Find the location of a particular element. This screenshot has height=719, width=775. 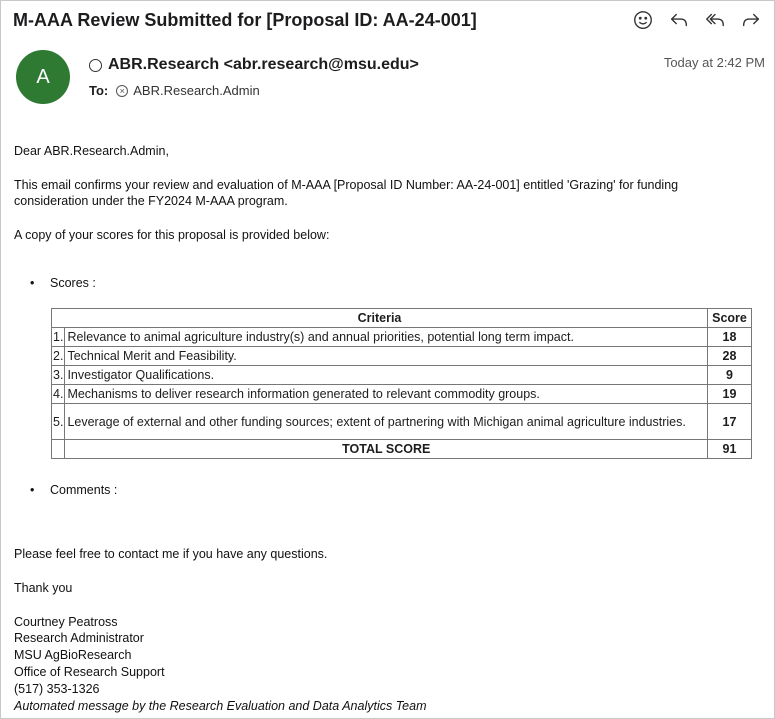

to-row: To: × ABR.Research.Admin is located at coordinates (174, 90).